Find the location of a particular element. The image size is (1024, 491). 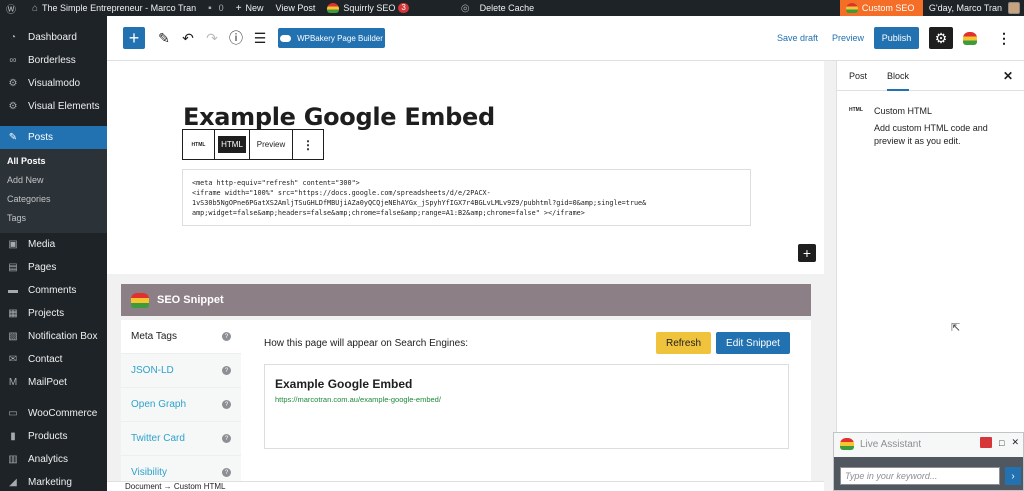

squirrly-seo-link: Squirrly SEO 3 is located at coordinates (367, 8).